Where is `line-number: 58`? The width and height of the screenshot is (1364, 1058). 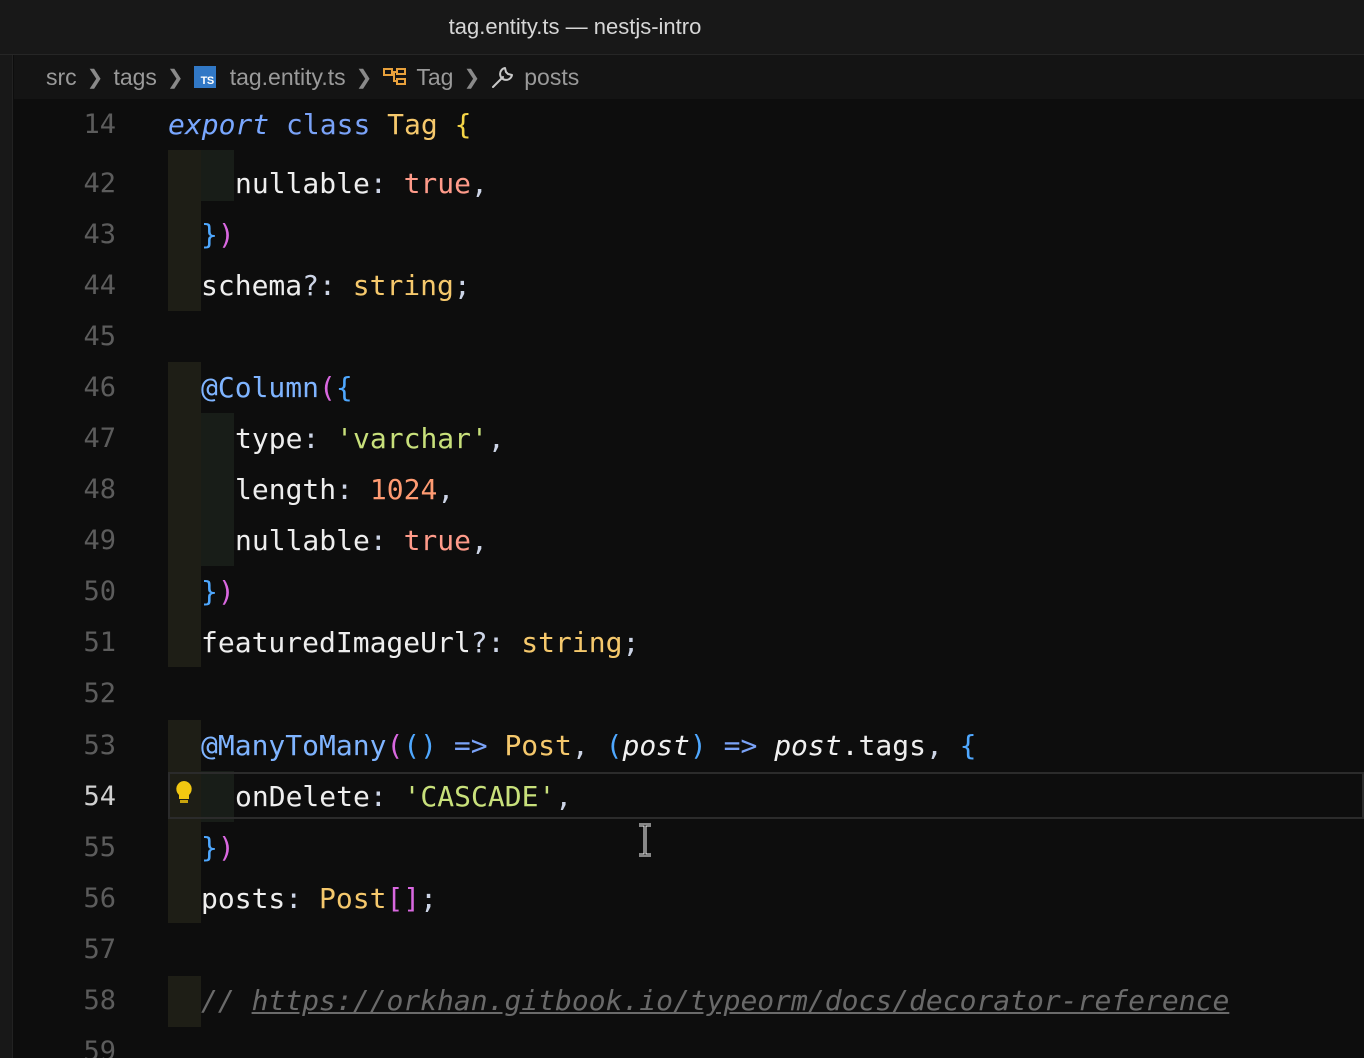 line-number: 58 is located at coordinates (99, 1000).